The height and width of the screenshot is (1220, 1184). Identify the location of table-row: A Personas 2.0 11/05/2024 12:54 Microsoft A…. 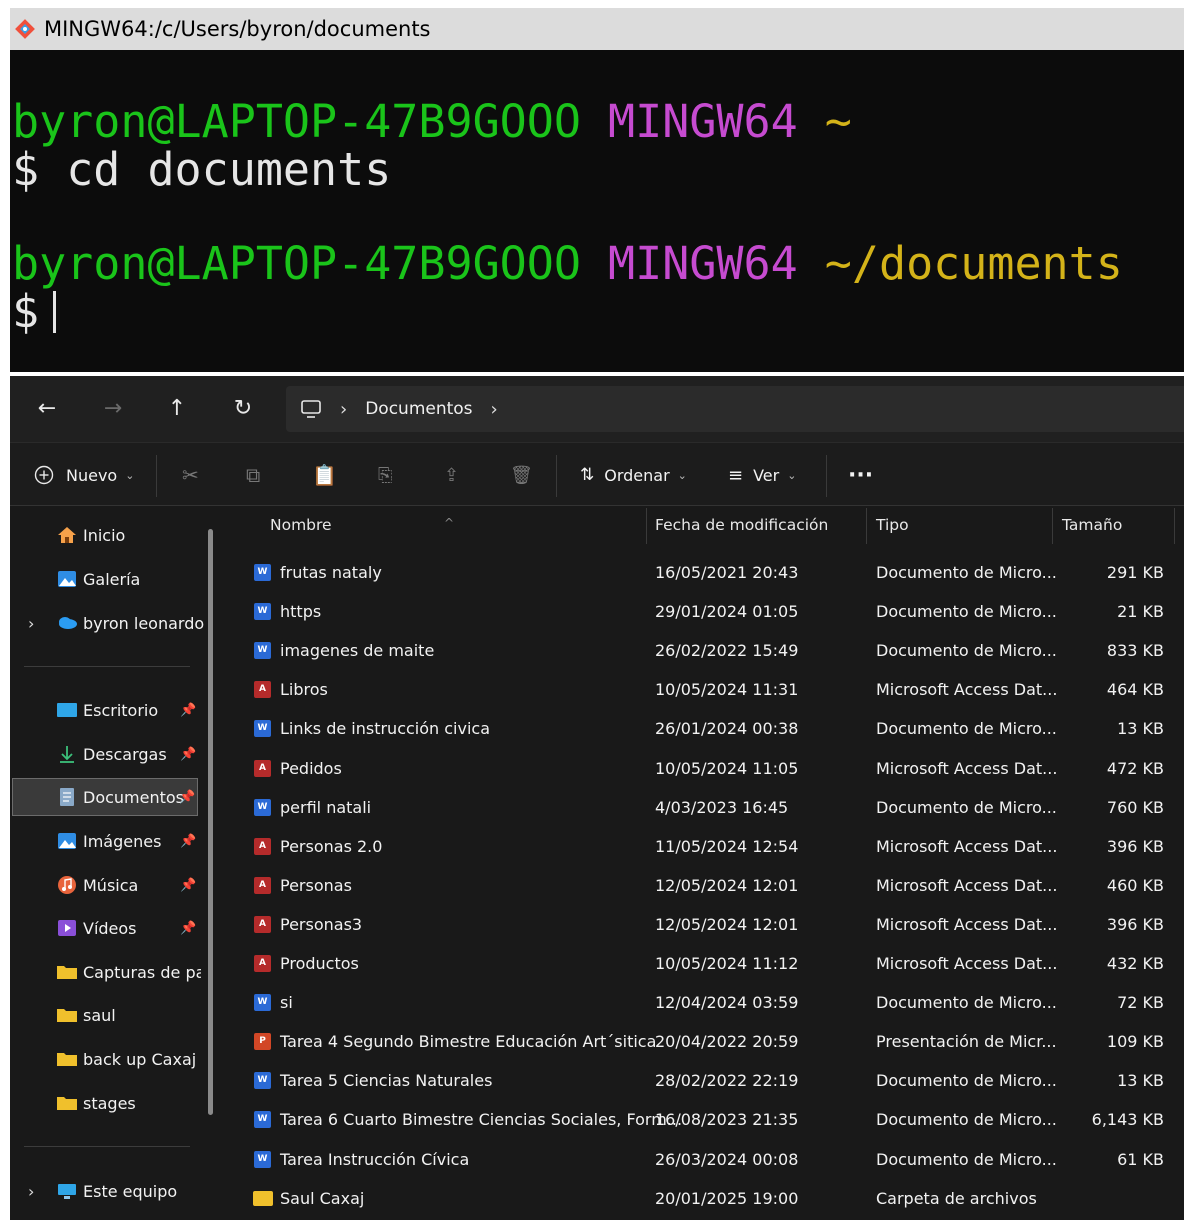
(705, 847).